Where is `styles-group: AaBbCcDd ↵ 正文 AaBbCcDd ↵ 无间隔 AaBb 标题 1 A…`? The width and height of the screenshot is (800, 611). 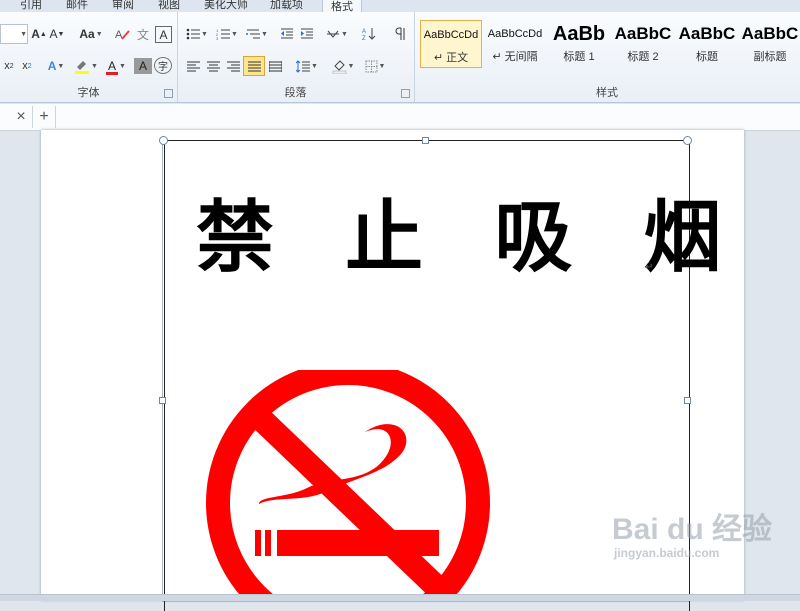 styles-group: AaBbCcDd ↵ 正文 AaBbCcDd ↵ 无间隔 AaBb 标题 1 A… is located at coordinates (607, 57).